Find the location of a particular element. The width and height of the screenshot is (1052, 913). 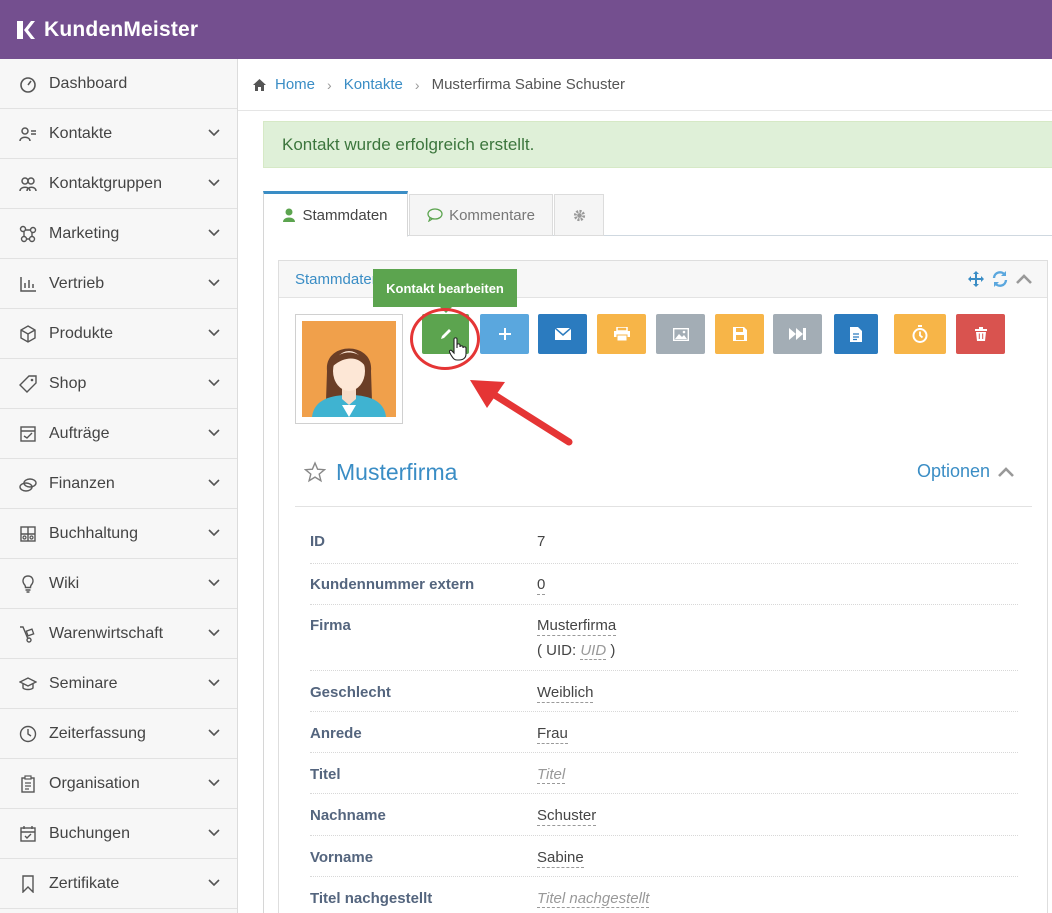

field-nachname-value: Schuster is located at coordinates (567, 816).